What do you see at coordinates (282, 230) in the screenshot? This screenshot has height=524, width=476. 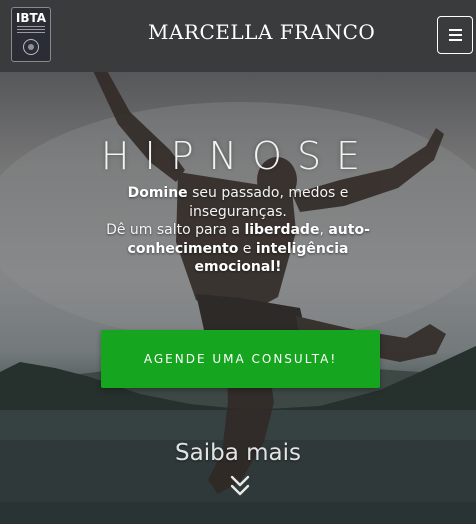 I see `subtitle-bold-liberdade: liberdade` at bounding box center [282, 230].